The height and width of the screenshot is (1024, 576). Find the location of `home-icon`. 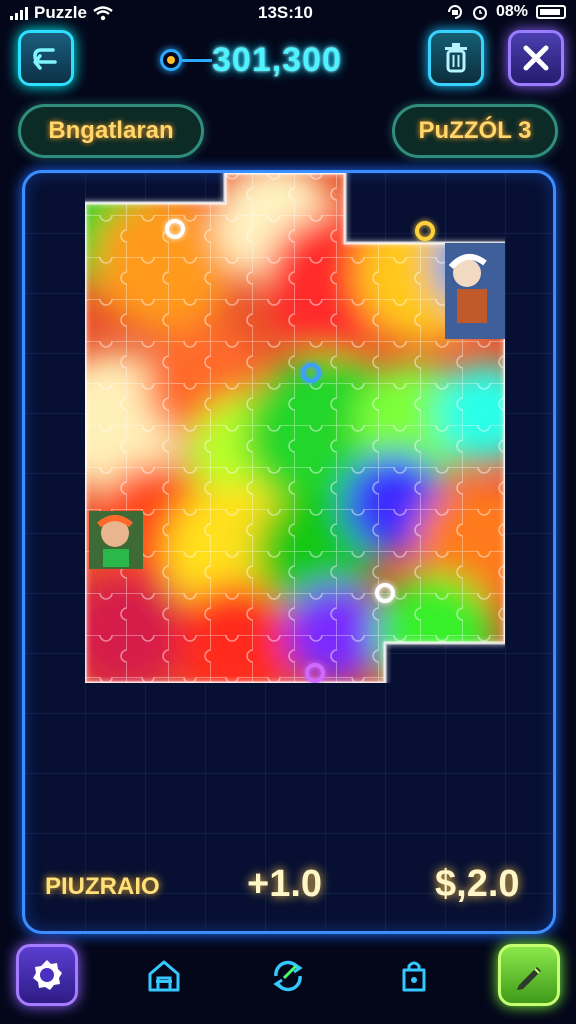

home-icon is located at coordinates (164, 976).